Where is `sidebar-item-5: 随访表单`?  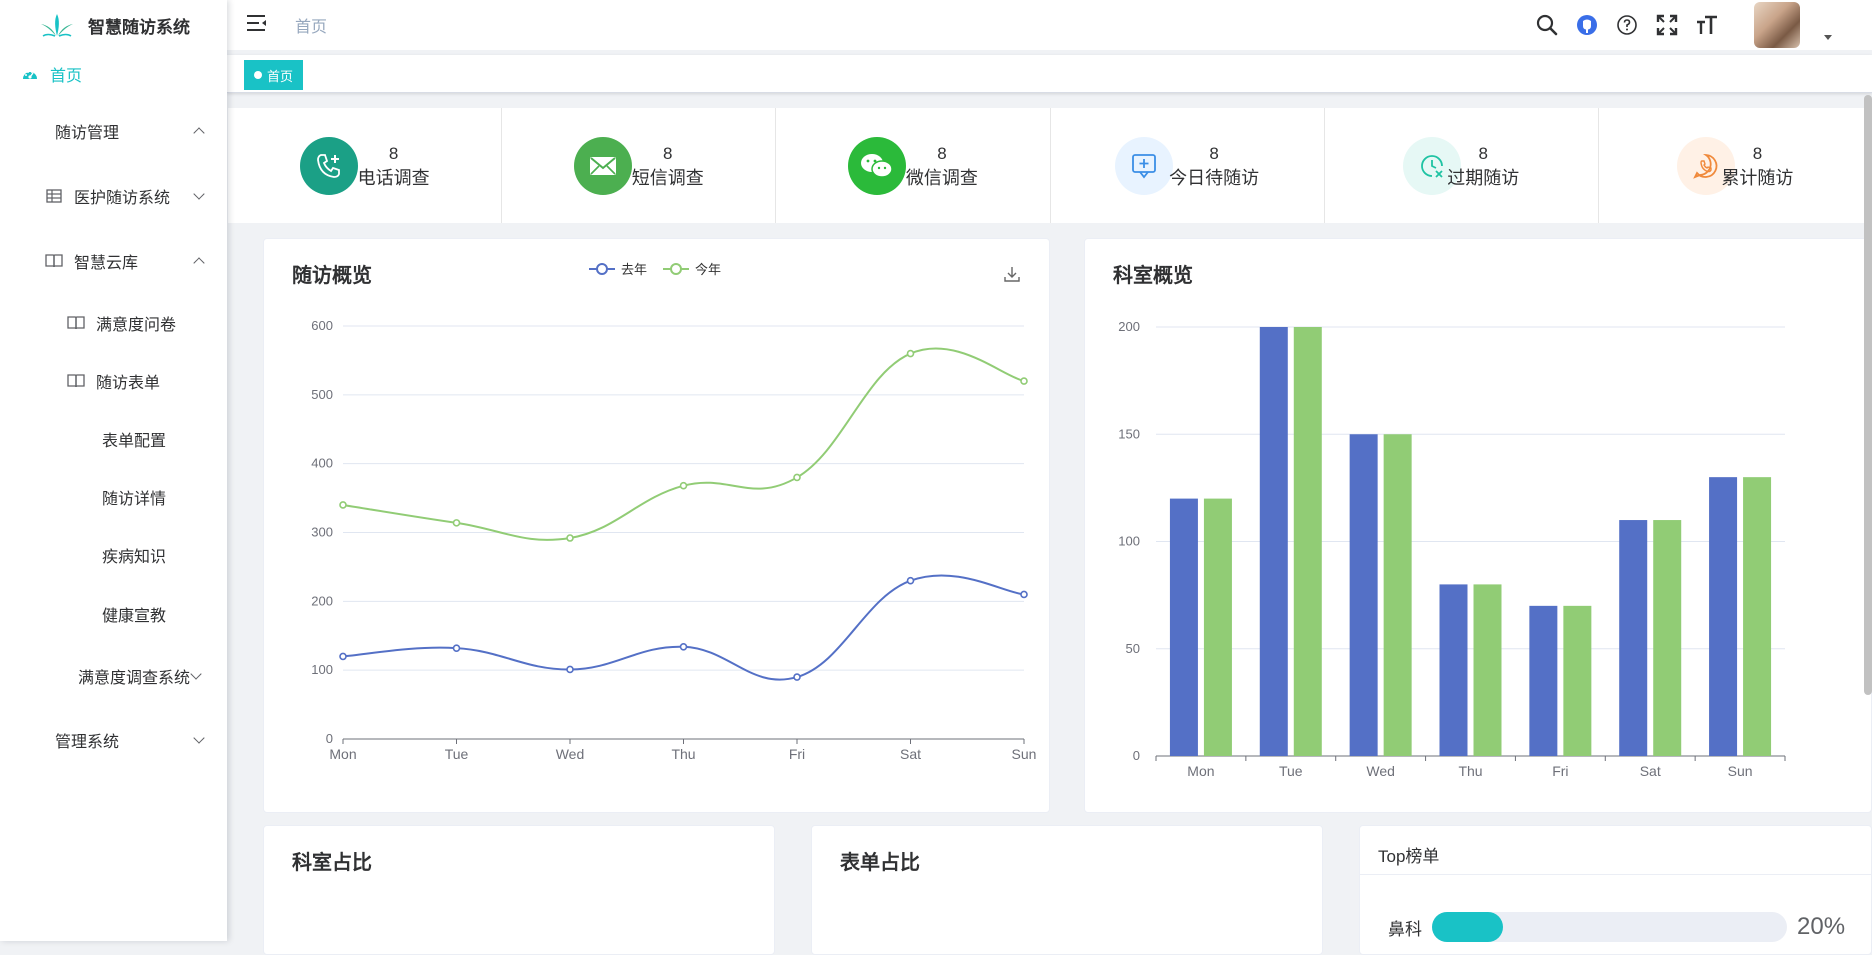
sidebar-item-5: 随访表单 is located at coordinates (113, 381).